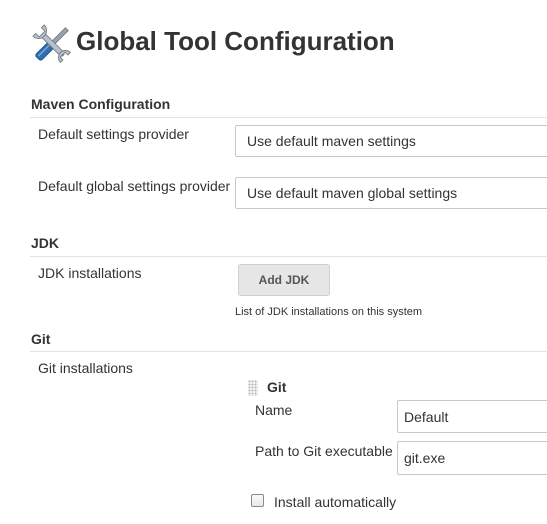 Image resolution: width=547 pixels, height=524 pixels. What do you see at coordinates (235, 41) in the screenshot?
I see `page-title: Global Tool Configuration` at bounding box center [235, 41].